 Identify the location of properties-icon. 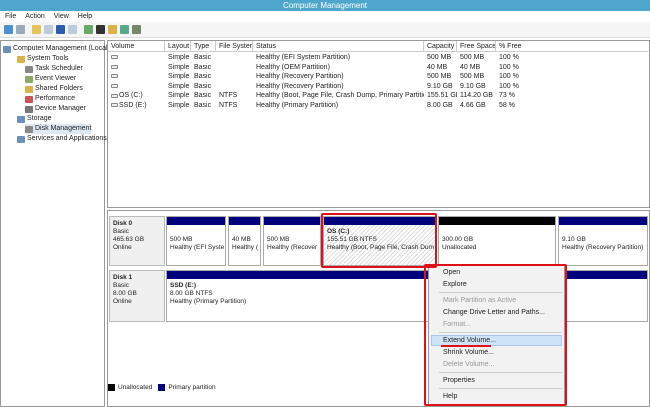
(100, 29).